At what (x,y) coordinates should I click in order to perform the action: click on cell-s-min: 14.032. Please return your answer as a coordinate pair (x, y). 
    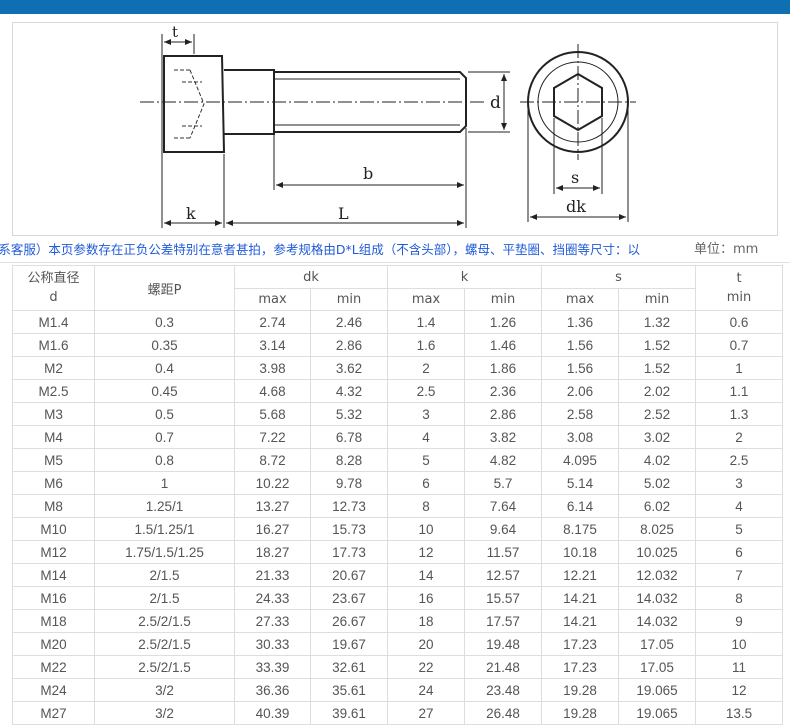
    Looking at the image, I should click on (657, 598).